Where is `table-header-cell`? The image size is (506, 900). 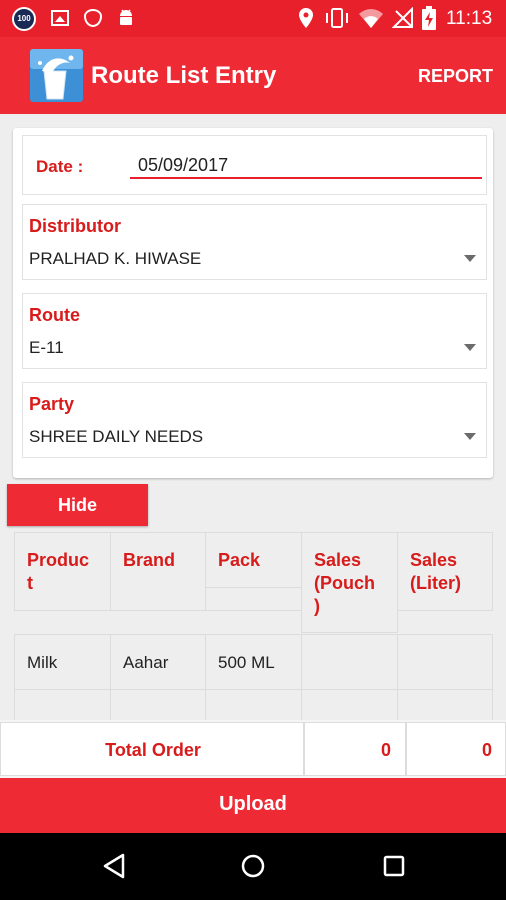
table-header-cell is located at coordinates (206, 599).